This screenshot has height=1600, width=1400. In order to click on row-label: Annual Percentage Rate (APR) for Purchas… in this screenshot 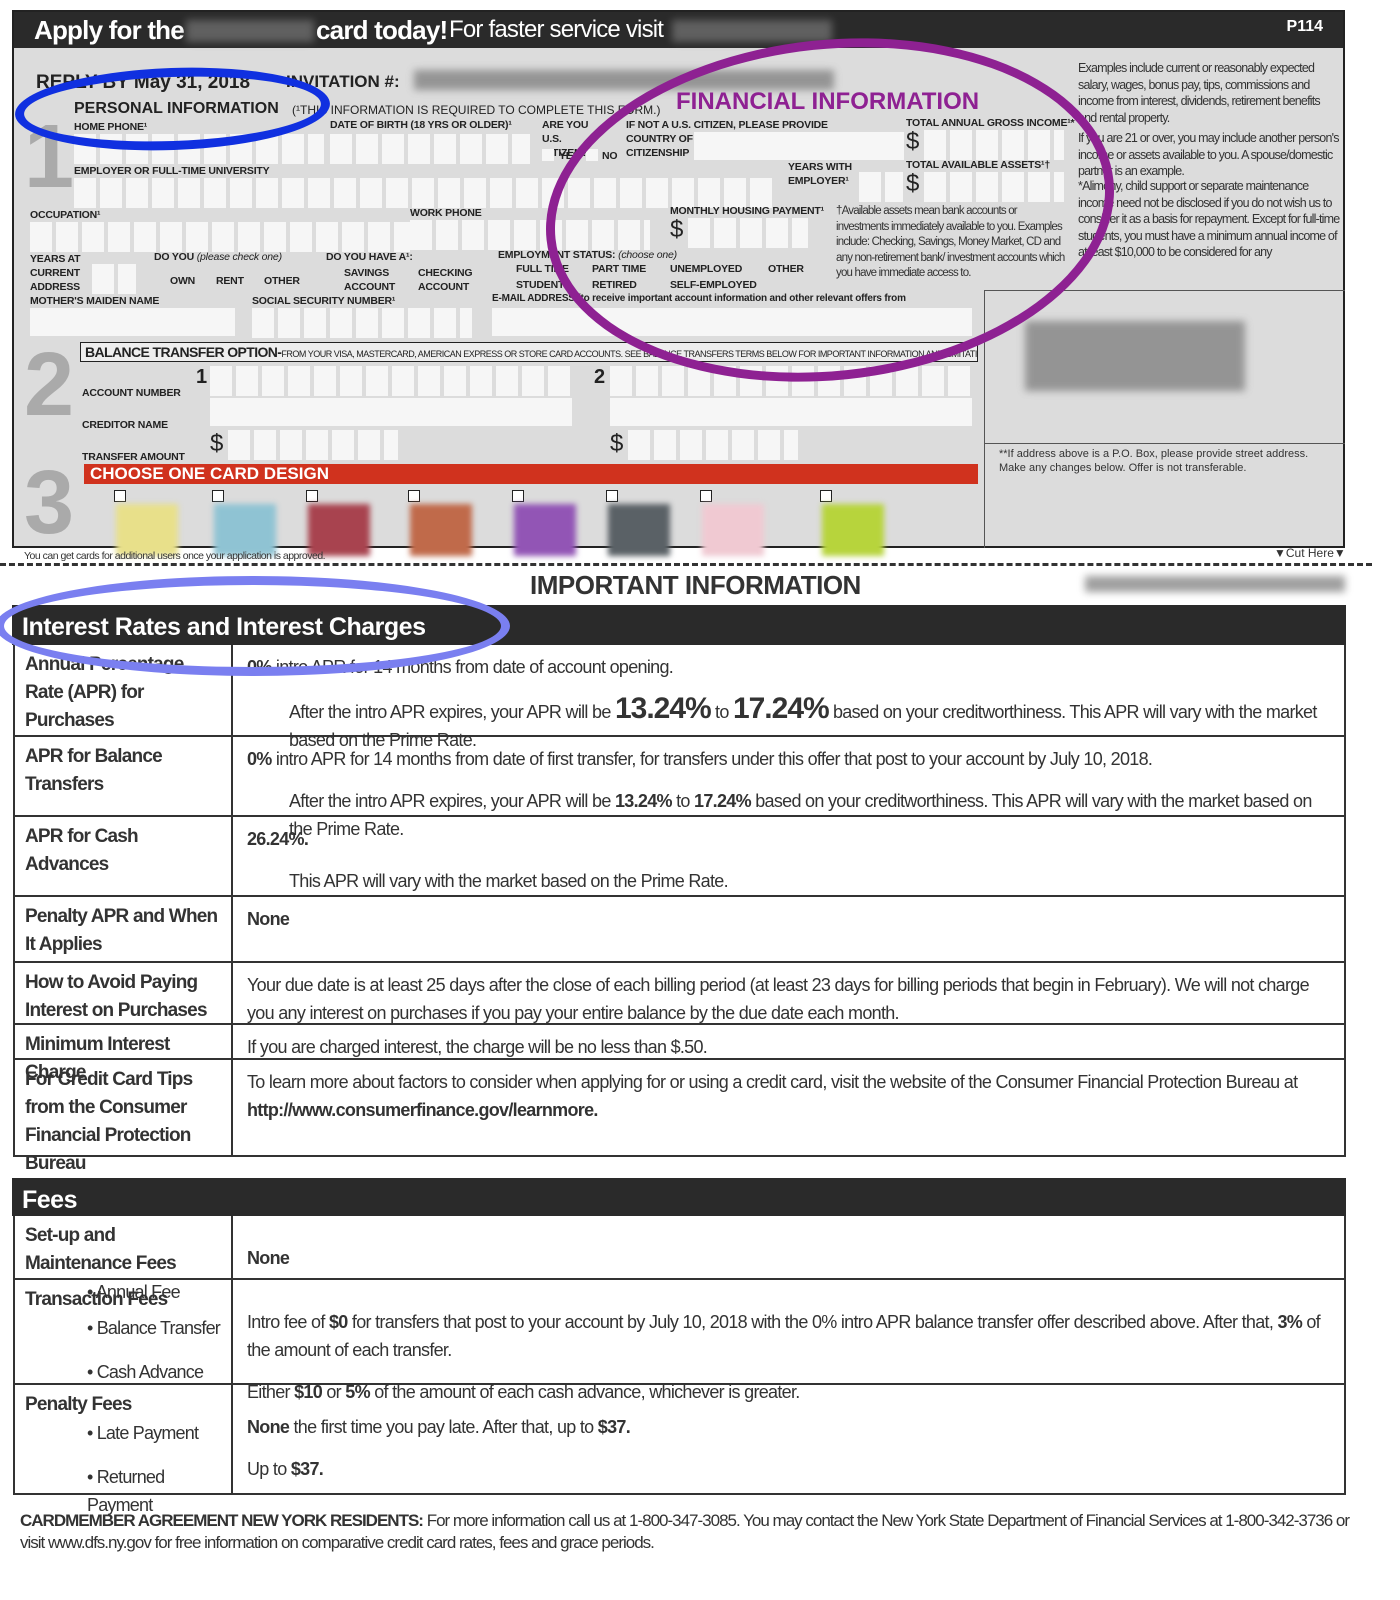, I will do `click(124, 690)`.